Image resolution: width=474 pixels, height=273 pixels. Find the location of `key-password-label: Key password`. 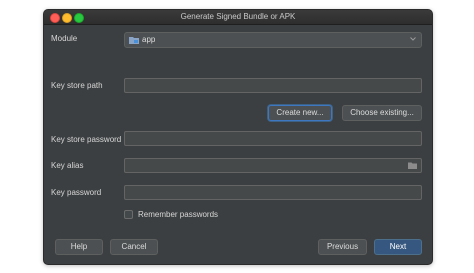

key-password-label: Key password is located at coordinates (76, 192).